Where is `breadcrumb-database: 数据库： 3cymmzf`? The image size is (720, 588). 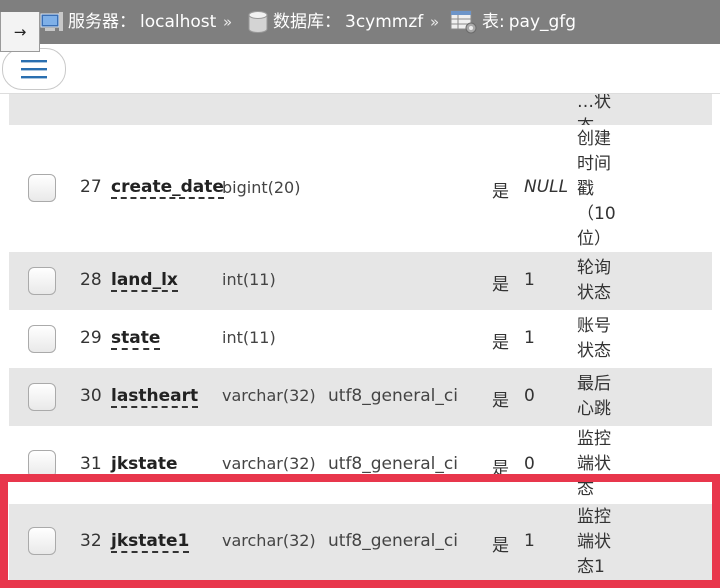
breadcrumb-database: 数据库： 3cymmzf is located at coordinates (335, 22).